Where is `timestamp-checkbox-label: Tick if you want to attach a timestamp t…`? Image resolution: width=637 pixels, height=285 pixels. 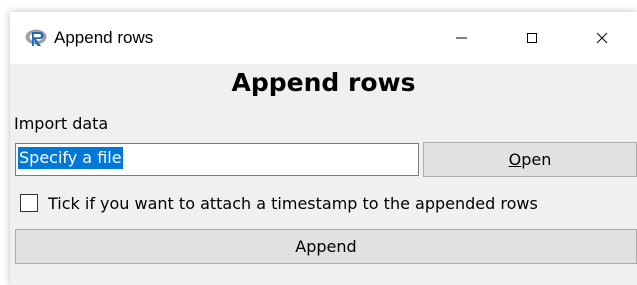 timestamp-checkbox-label: Tick if you want to attach a timestamp t… is located at coordinates (293, 203).